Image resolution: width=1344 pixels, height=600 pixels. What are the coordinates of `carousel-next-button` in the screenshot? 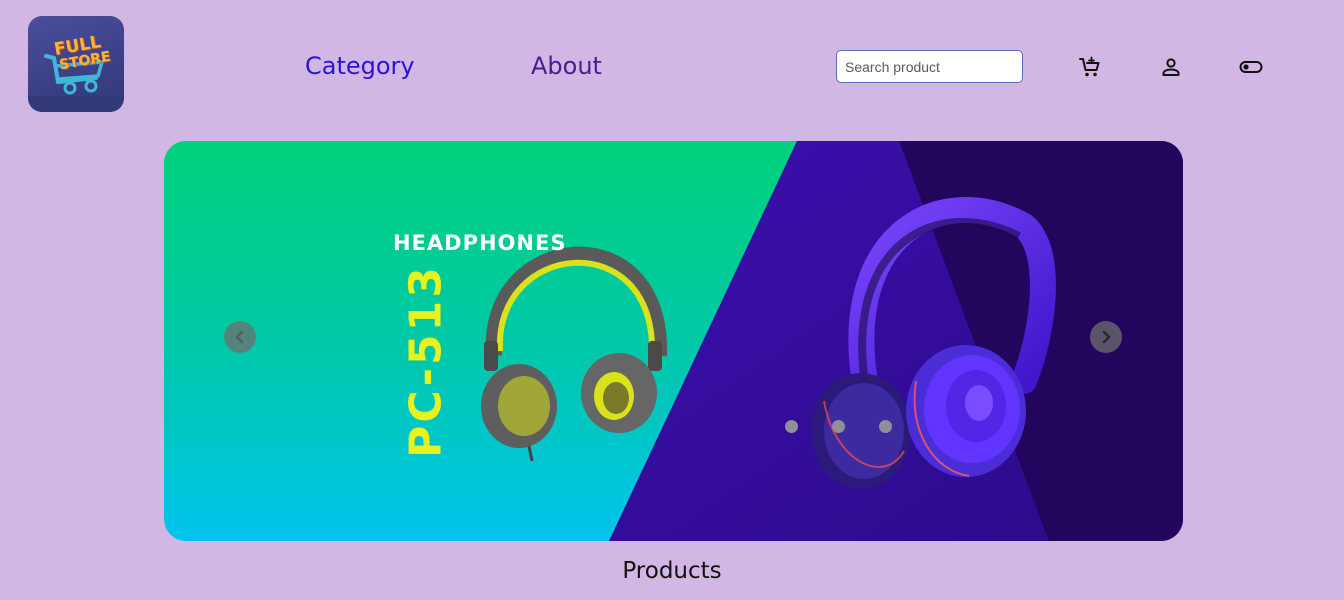 It's located at (1106, 337).